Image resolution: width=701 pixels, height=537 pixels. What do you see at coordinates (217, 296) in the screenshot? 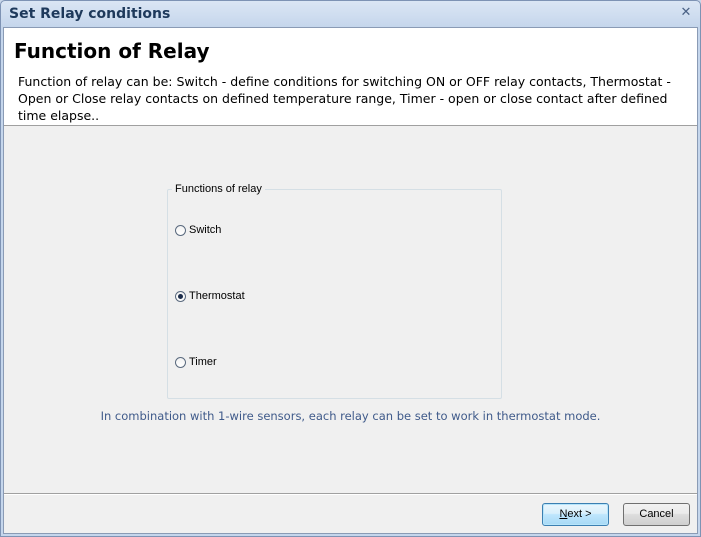
I see `radio-label-thermostat: Thermostat` at bounding box center [217, 296].